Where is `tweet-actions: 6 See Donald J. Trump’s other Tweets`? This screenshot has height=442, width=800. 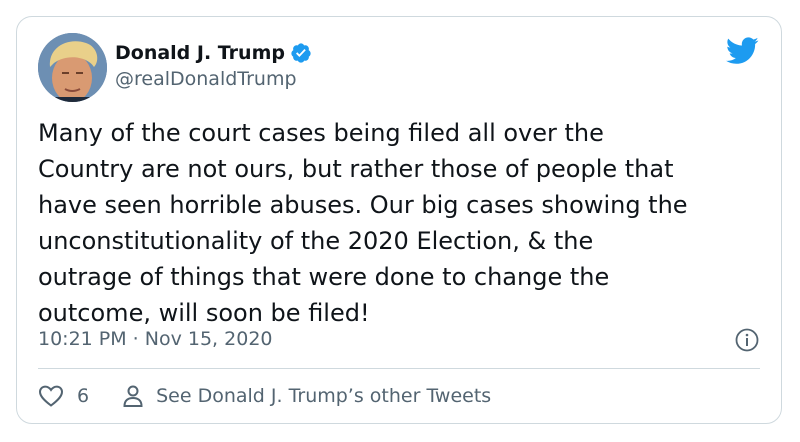 tweet-actions: 6 See Donald J. Trump’s other Tweets is located at coordinates (264, 396).